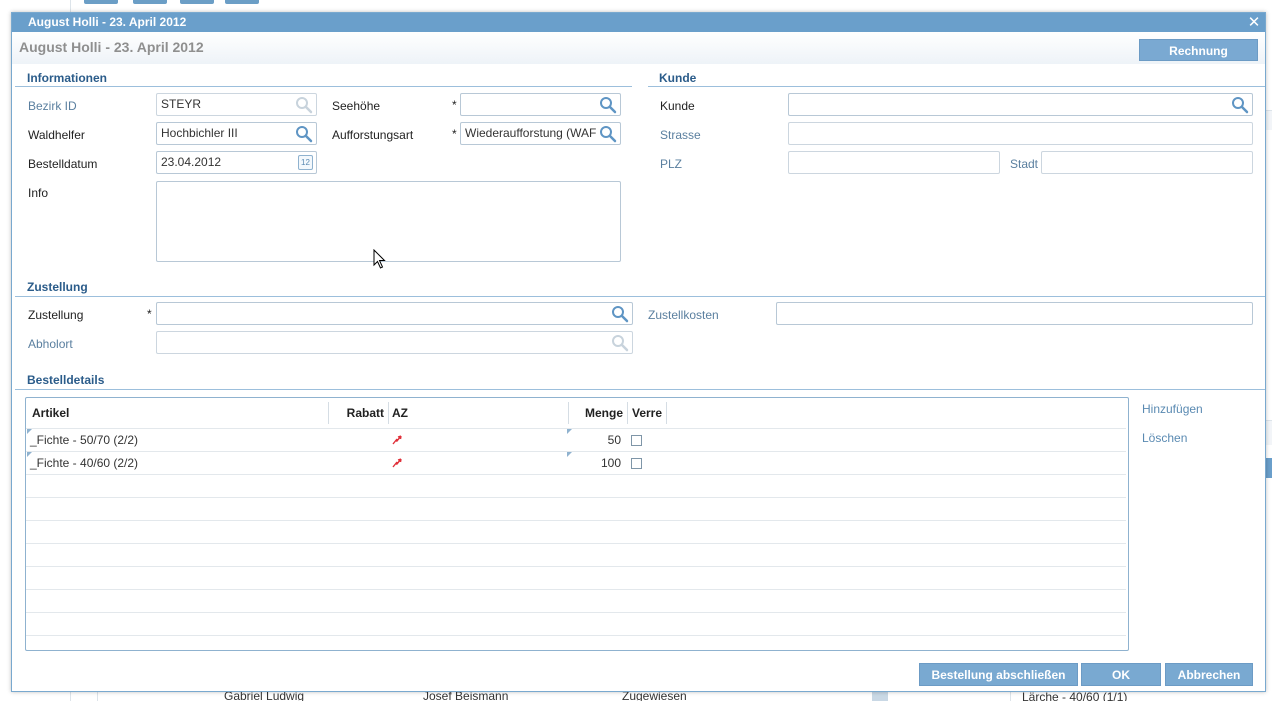  Describe the element at coordinates (1024, 164) in the screenshot. I see `stadt-label: Stadt` at that location.